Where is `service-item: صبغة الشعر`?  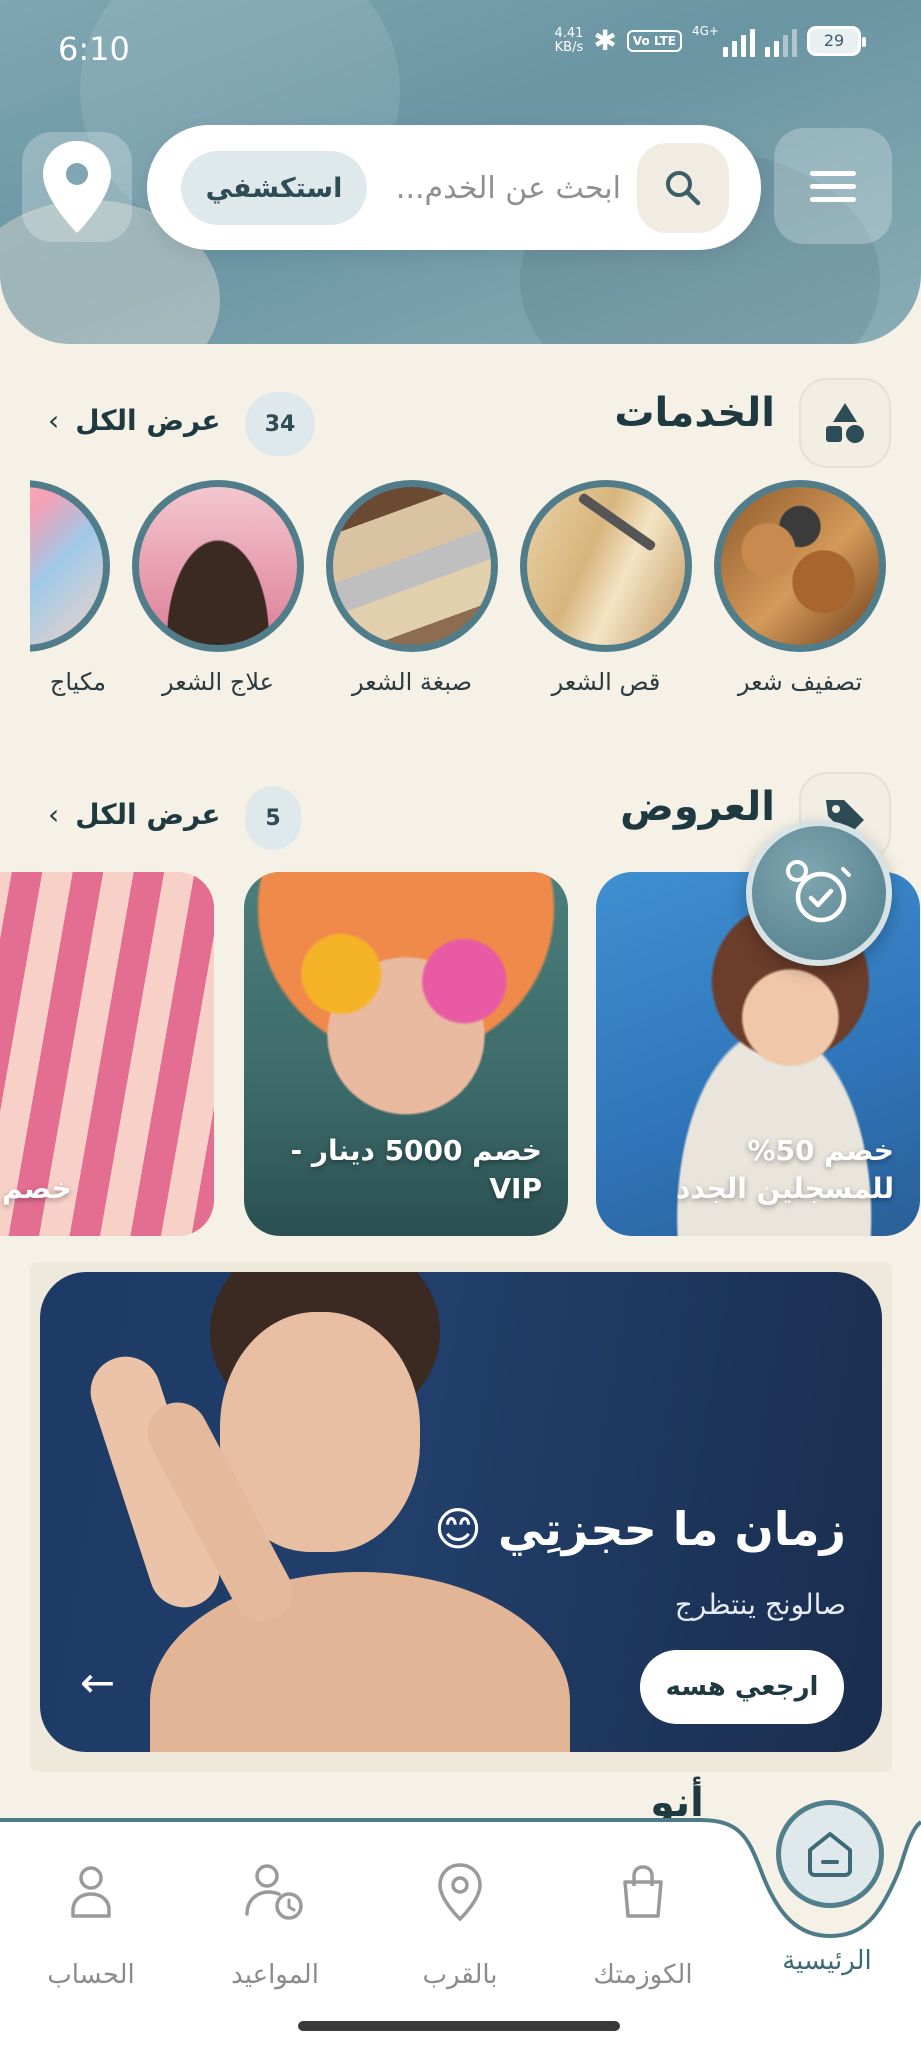
service-item: صبغة الشعر is located at coordinates (412, 588).